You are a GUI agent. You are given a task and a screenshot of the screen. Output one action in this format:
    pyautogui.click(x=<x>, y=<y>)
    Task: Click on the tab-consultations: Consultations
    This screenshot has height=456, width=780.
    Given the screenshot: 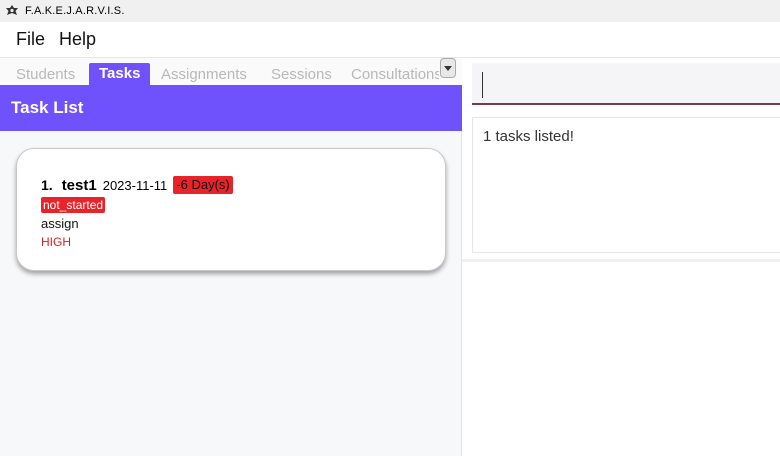 What is the action you would take?
    pyautogui.click(x=395, y=74)
    